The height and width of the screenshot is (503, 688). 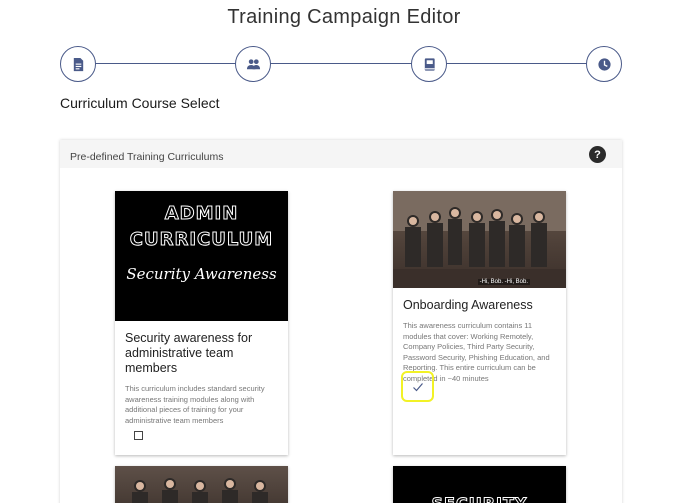 What do you see at coordinates (597, 154) in the screenshot?
I see `help-icon: ?` at bounding box center [597, 154].